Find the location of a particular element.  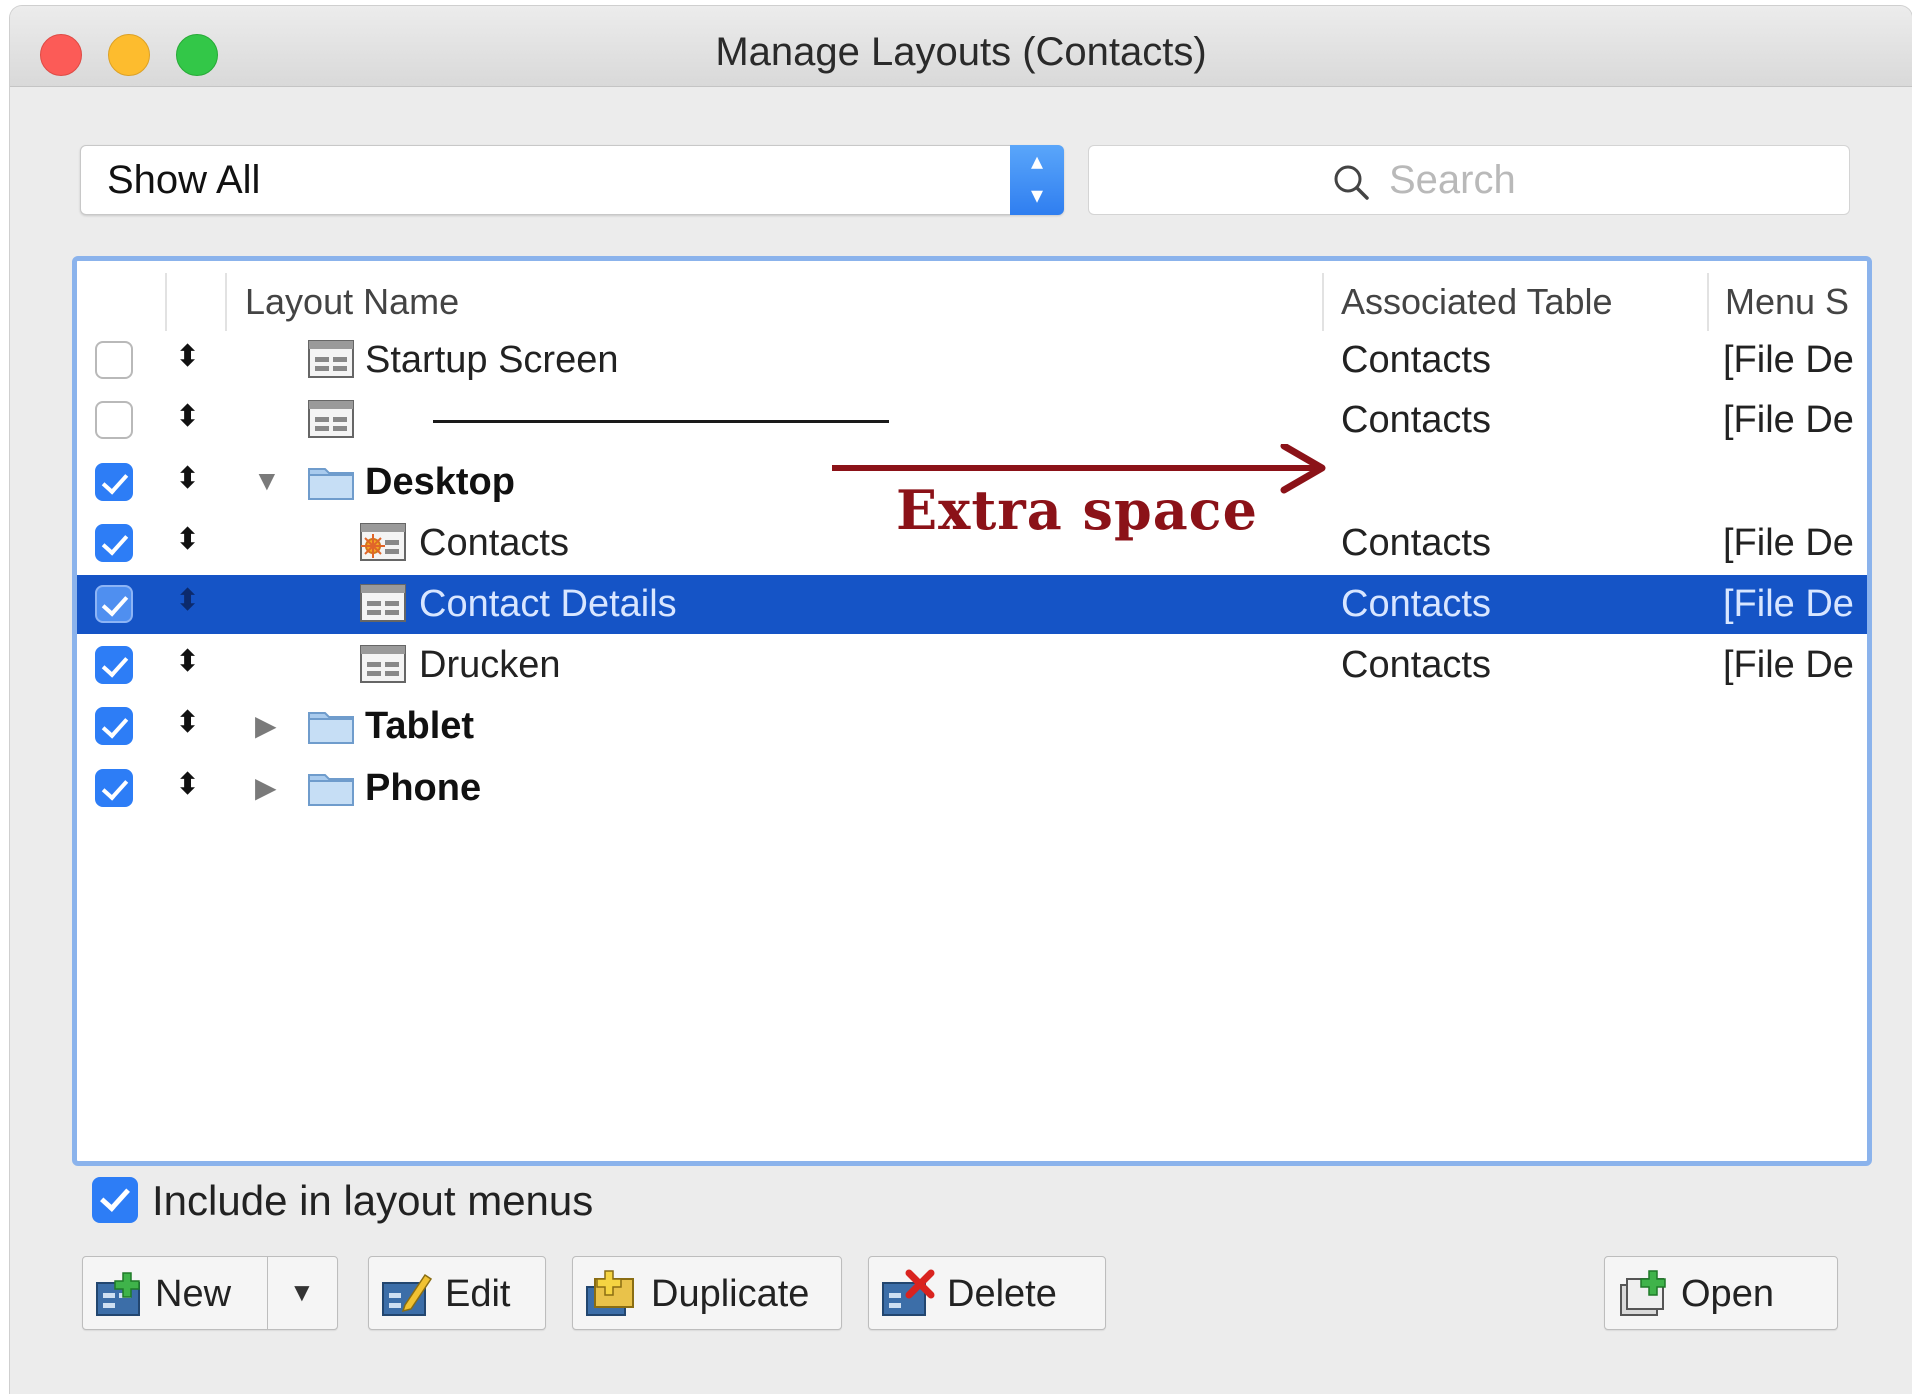

open-layout-icon is located at coordinates (1643, 1293).